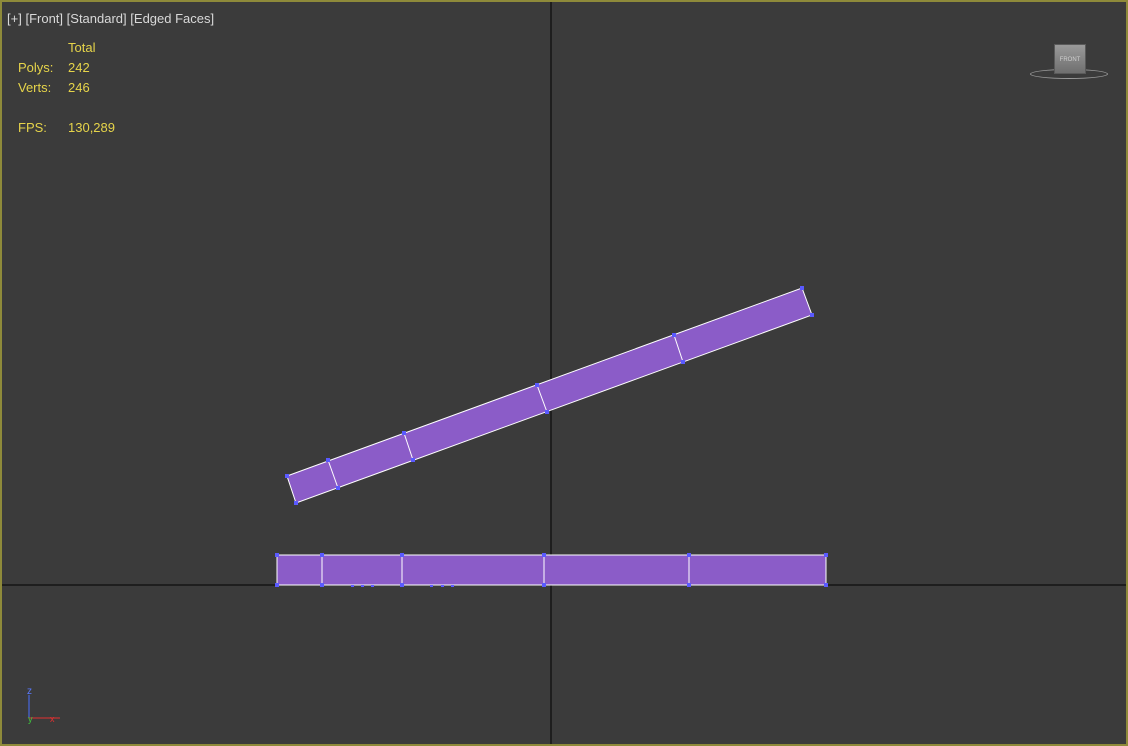 This screenshot has width=1128, height=746. Describe the element at coordinates (30, 719) in the screenshot. I see `y-axis-label: y` at that location.